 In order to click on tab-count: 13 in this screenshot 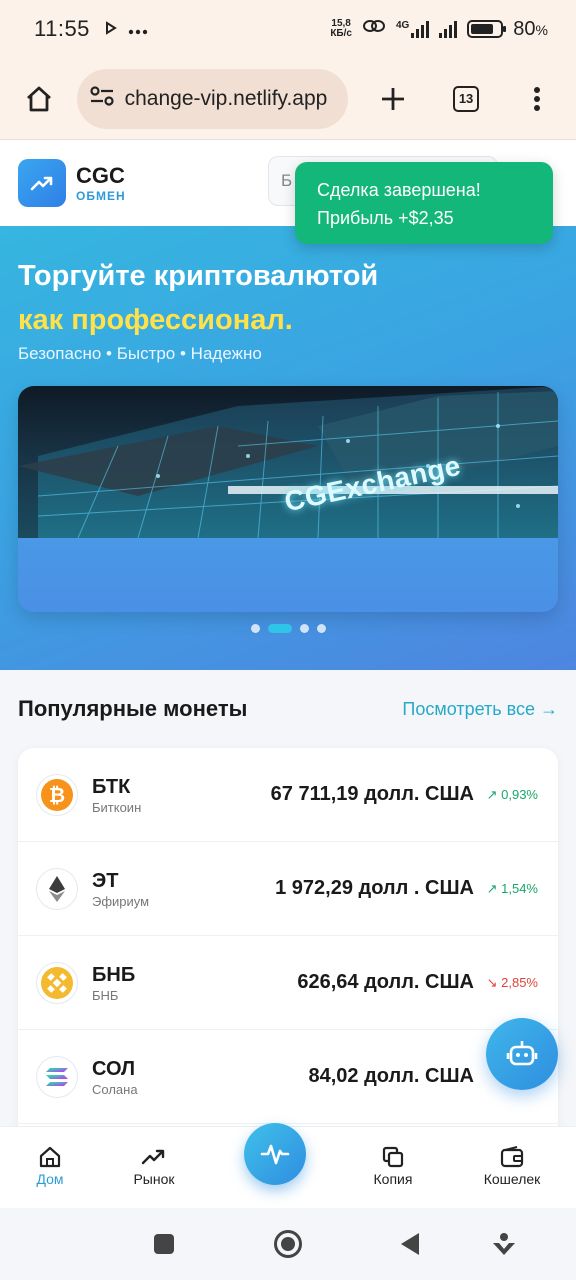, I will do `click(466, 98)`.